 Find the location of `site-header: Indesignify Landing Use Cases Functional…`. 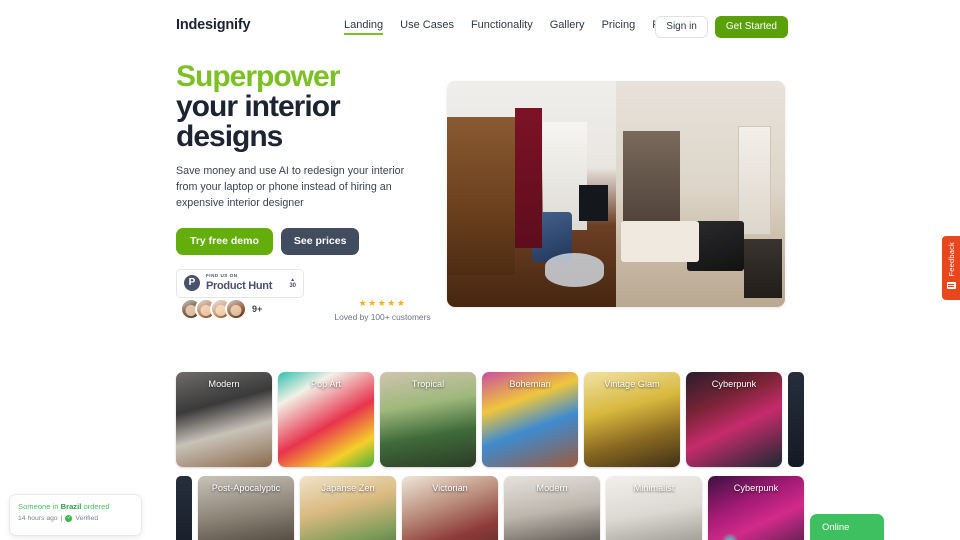

site-header: Indesignify Landing Use Cases Functional… is located at coordinates (480, 25).